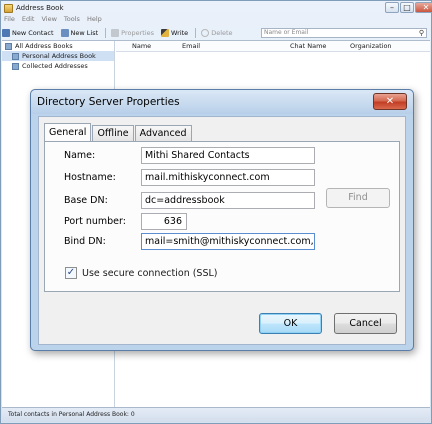 This screenshot has height=424, width=432. What do you see at coordinates (9, 20) in the screenshot?
I see `menu-file: File` at bounding box center [9, 20].